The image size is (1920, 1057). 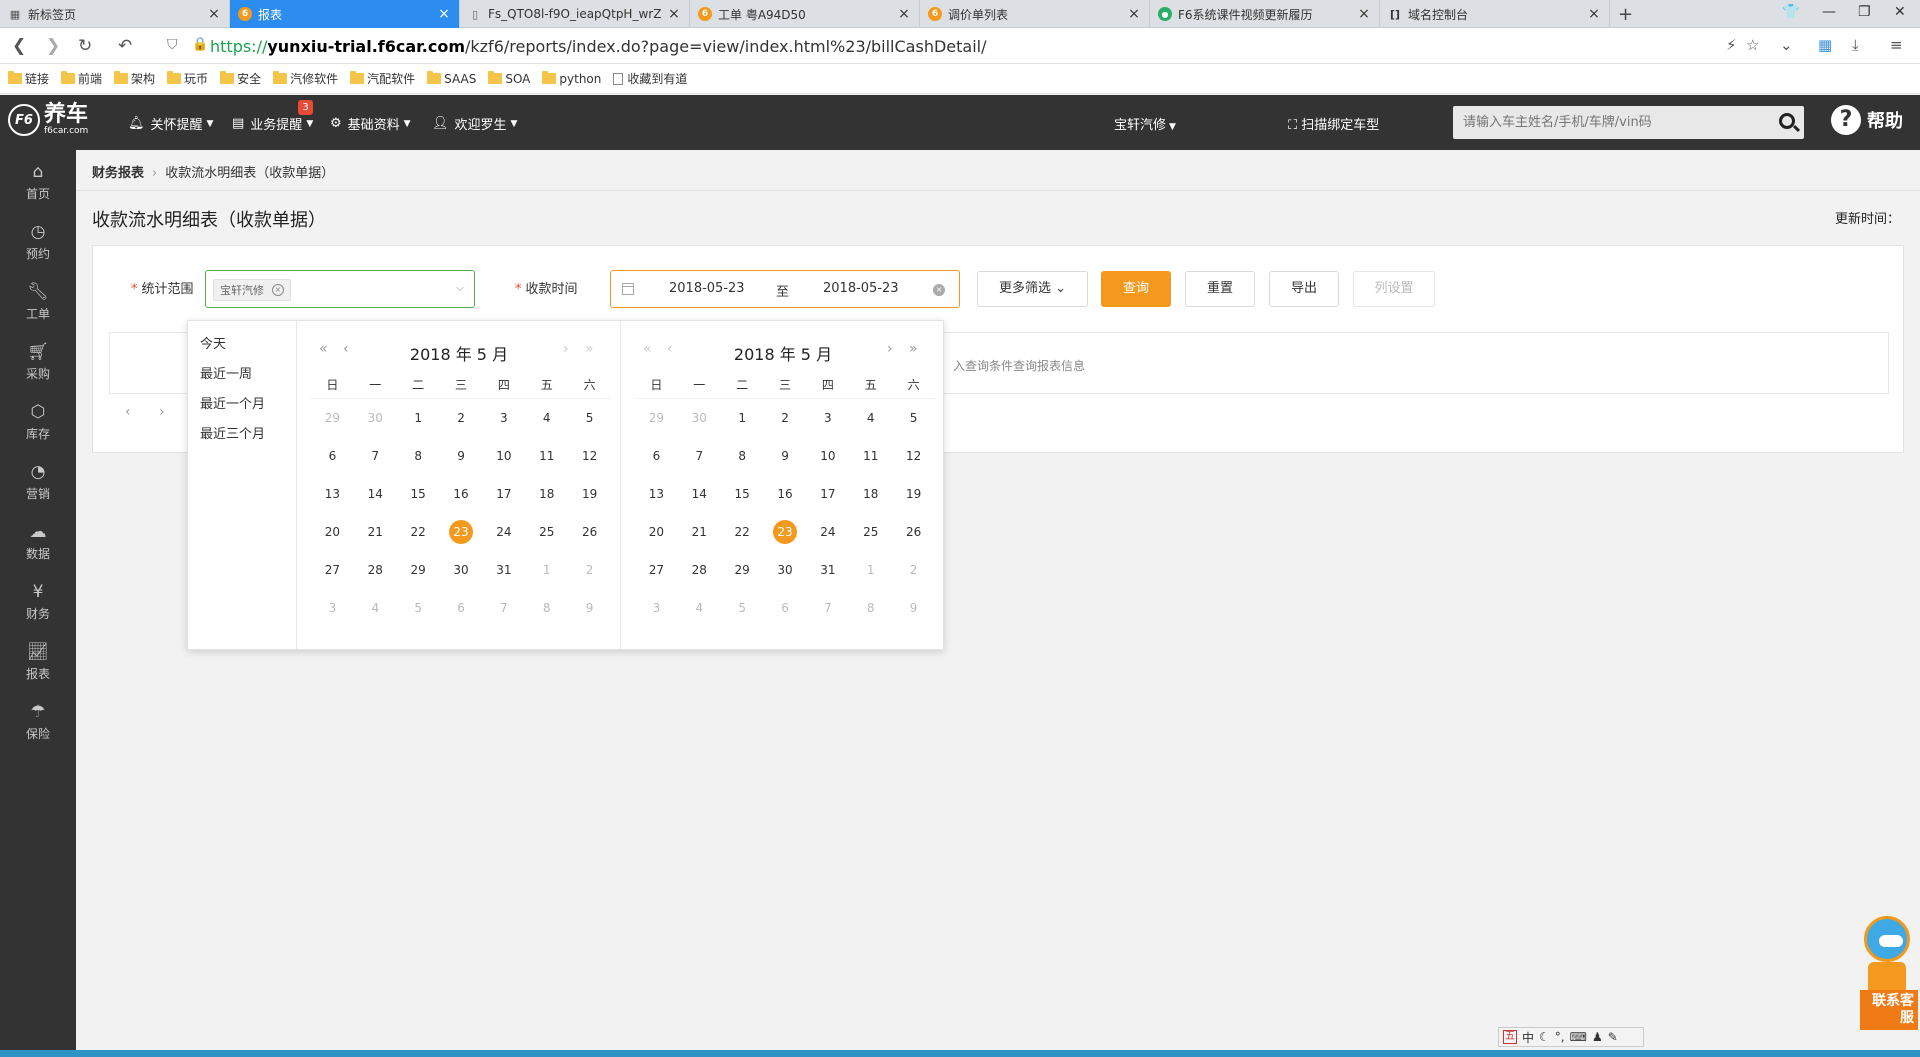 What do you see at coordinates (1603, 122) in the screenshot?
I see `search-input` at bounding box center [1603, 122].